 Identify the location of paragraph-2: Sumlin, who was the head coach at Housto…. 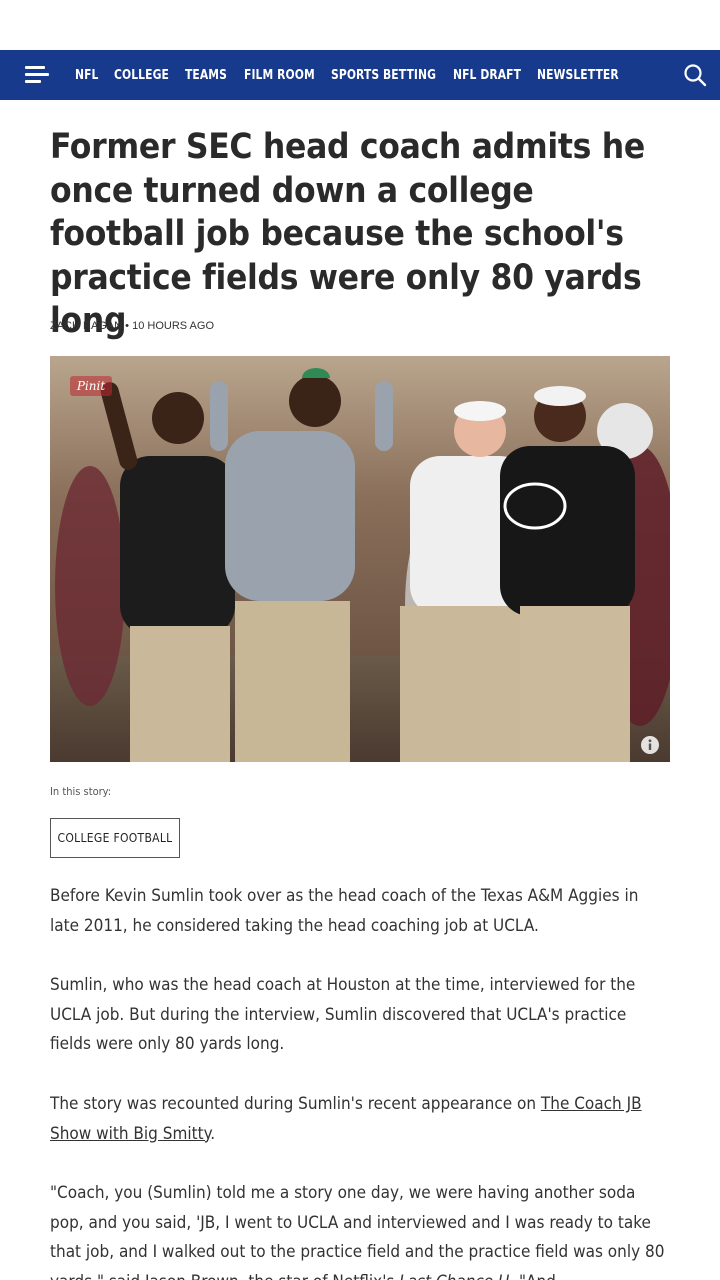
(343, 1015).